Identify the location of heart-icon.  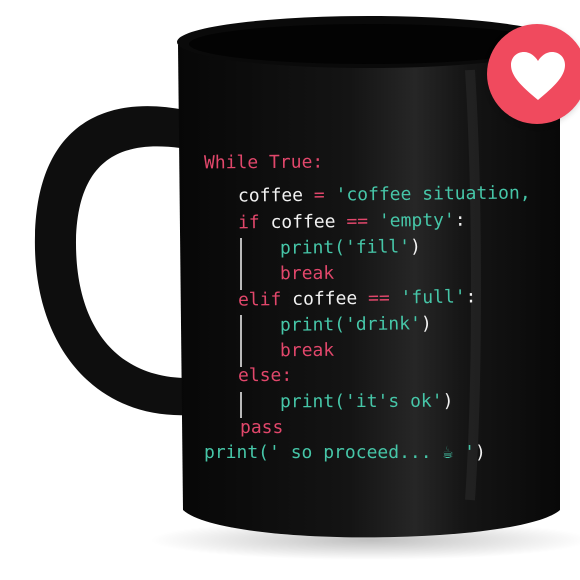
(538, 76).